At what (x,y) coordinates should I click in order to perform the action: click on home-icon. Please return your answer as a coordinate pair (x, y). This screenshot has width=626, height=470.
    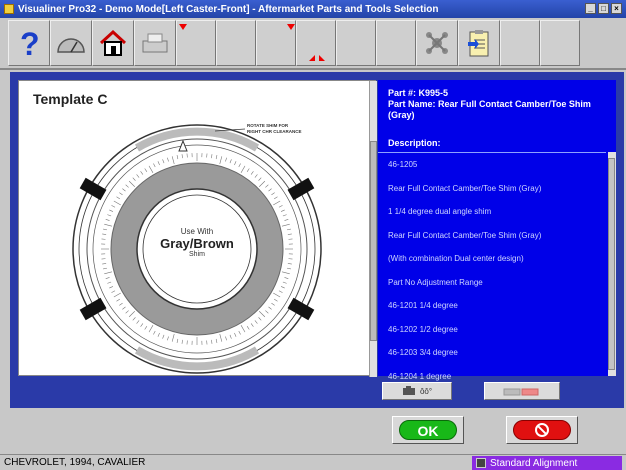
    Looking at the image, I should click on (113, 42).